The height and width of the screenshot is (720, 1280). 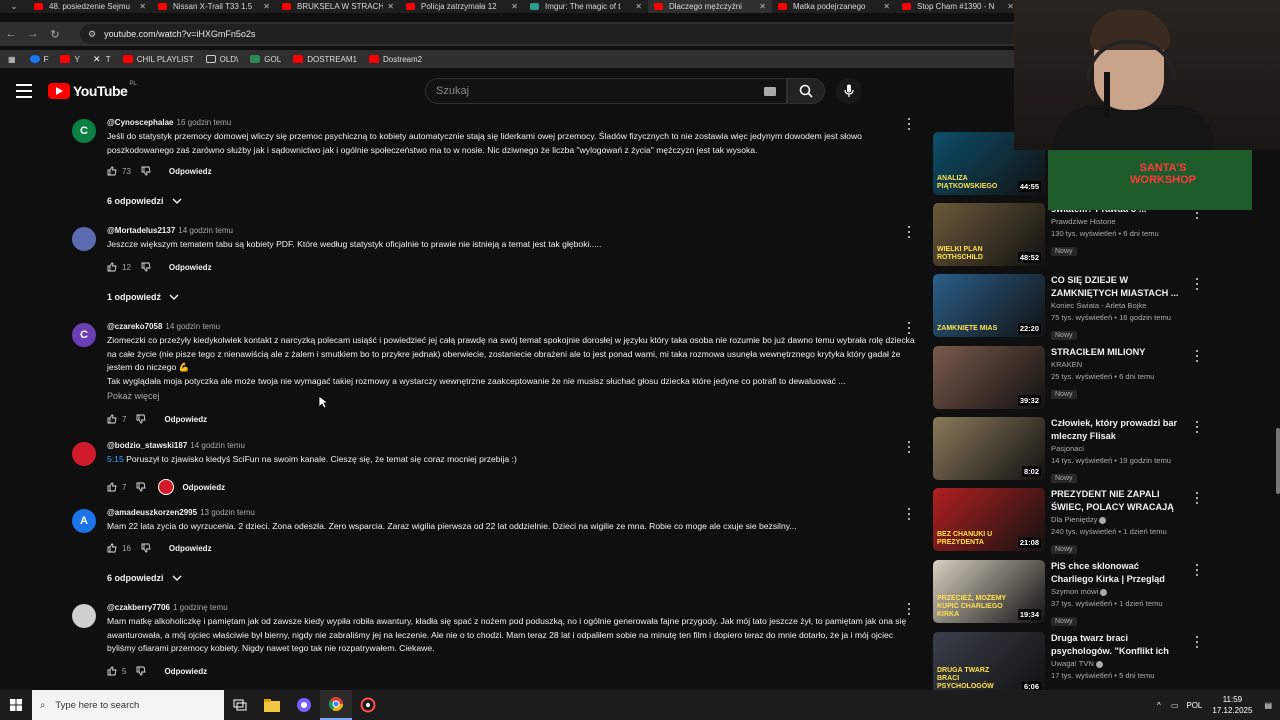 What do you see at coordinates (119, 171) in the screenshot?
I see `like-button: 73` at bounding box center [119, 171].